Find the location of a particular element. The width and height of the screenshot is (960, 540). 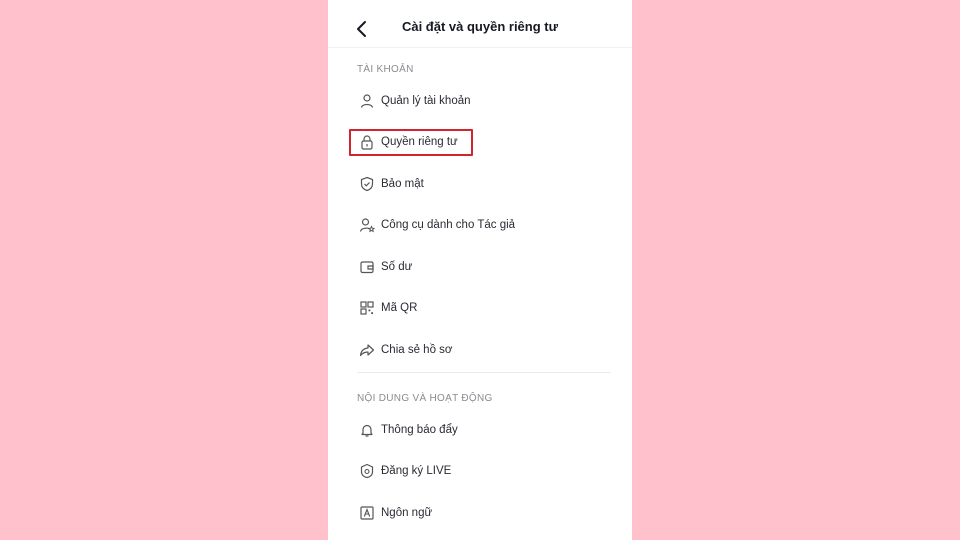

top-bar: Cài đặt và quyền riêng tư is located at coordinates (480, 24).